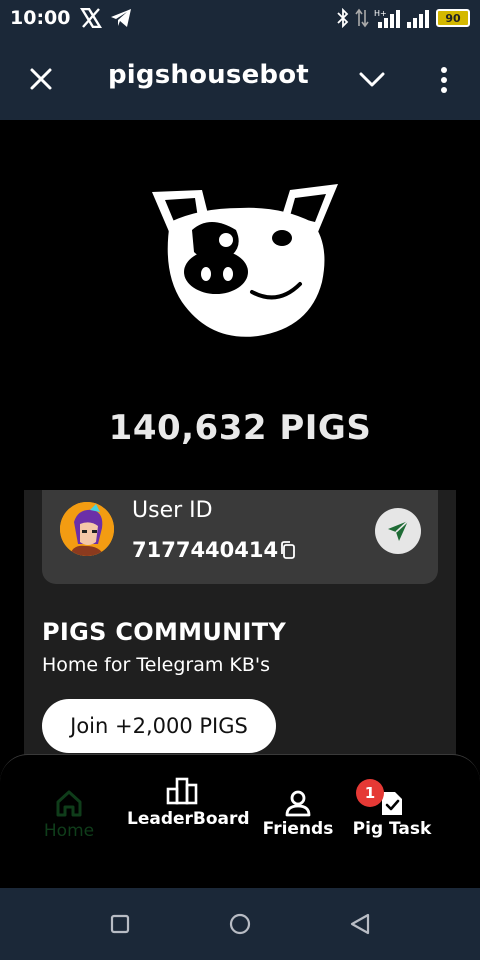  What do you see at coordinates (360, 924) in the screenshot?
I see `back-icon` at bounding box center [360, 924].